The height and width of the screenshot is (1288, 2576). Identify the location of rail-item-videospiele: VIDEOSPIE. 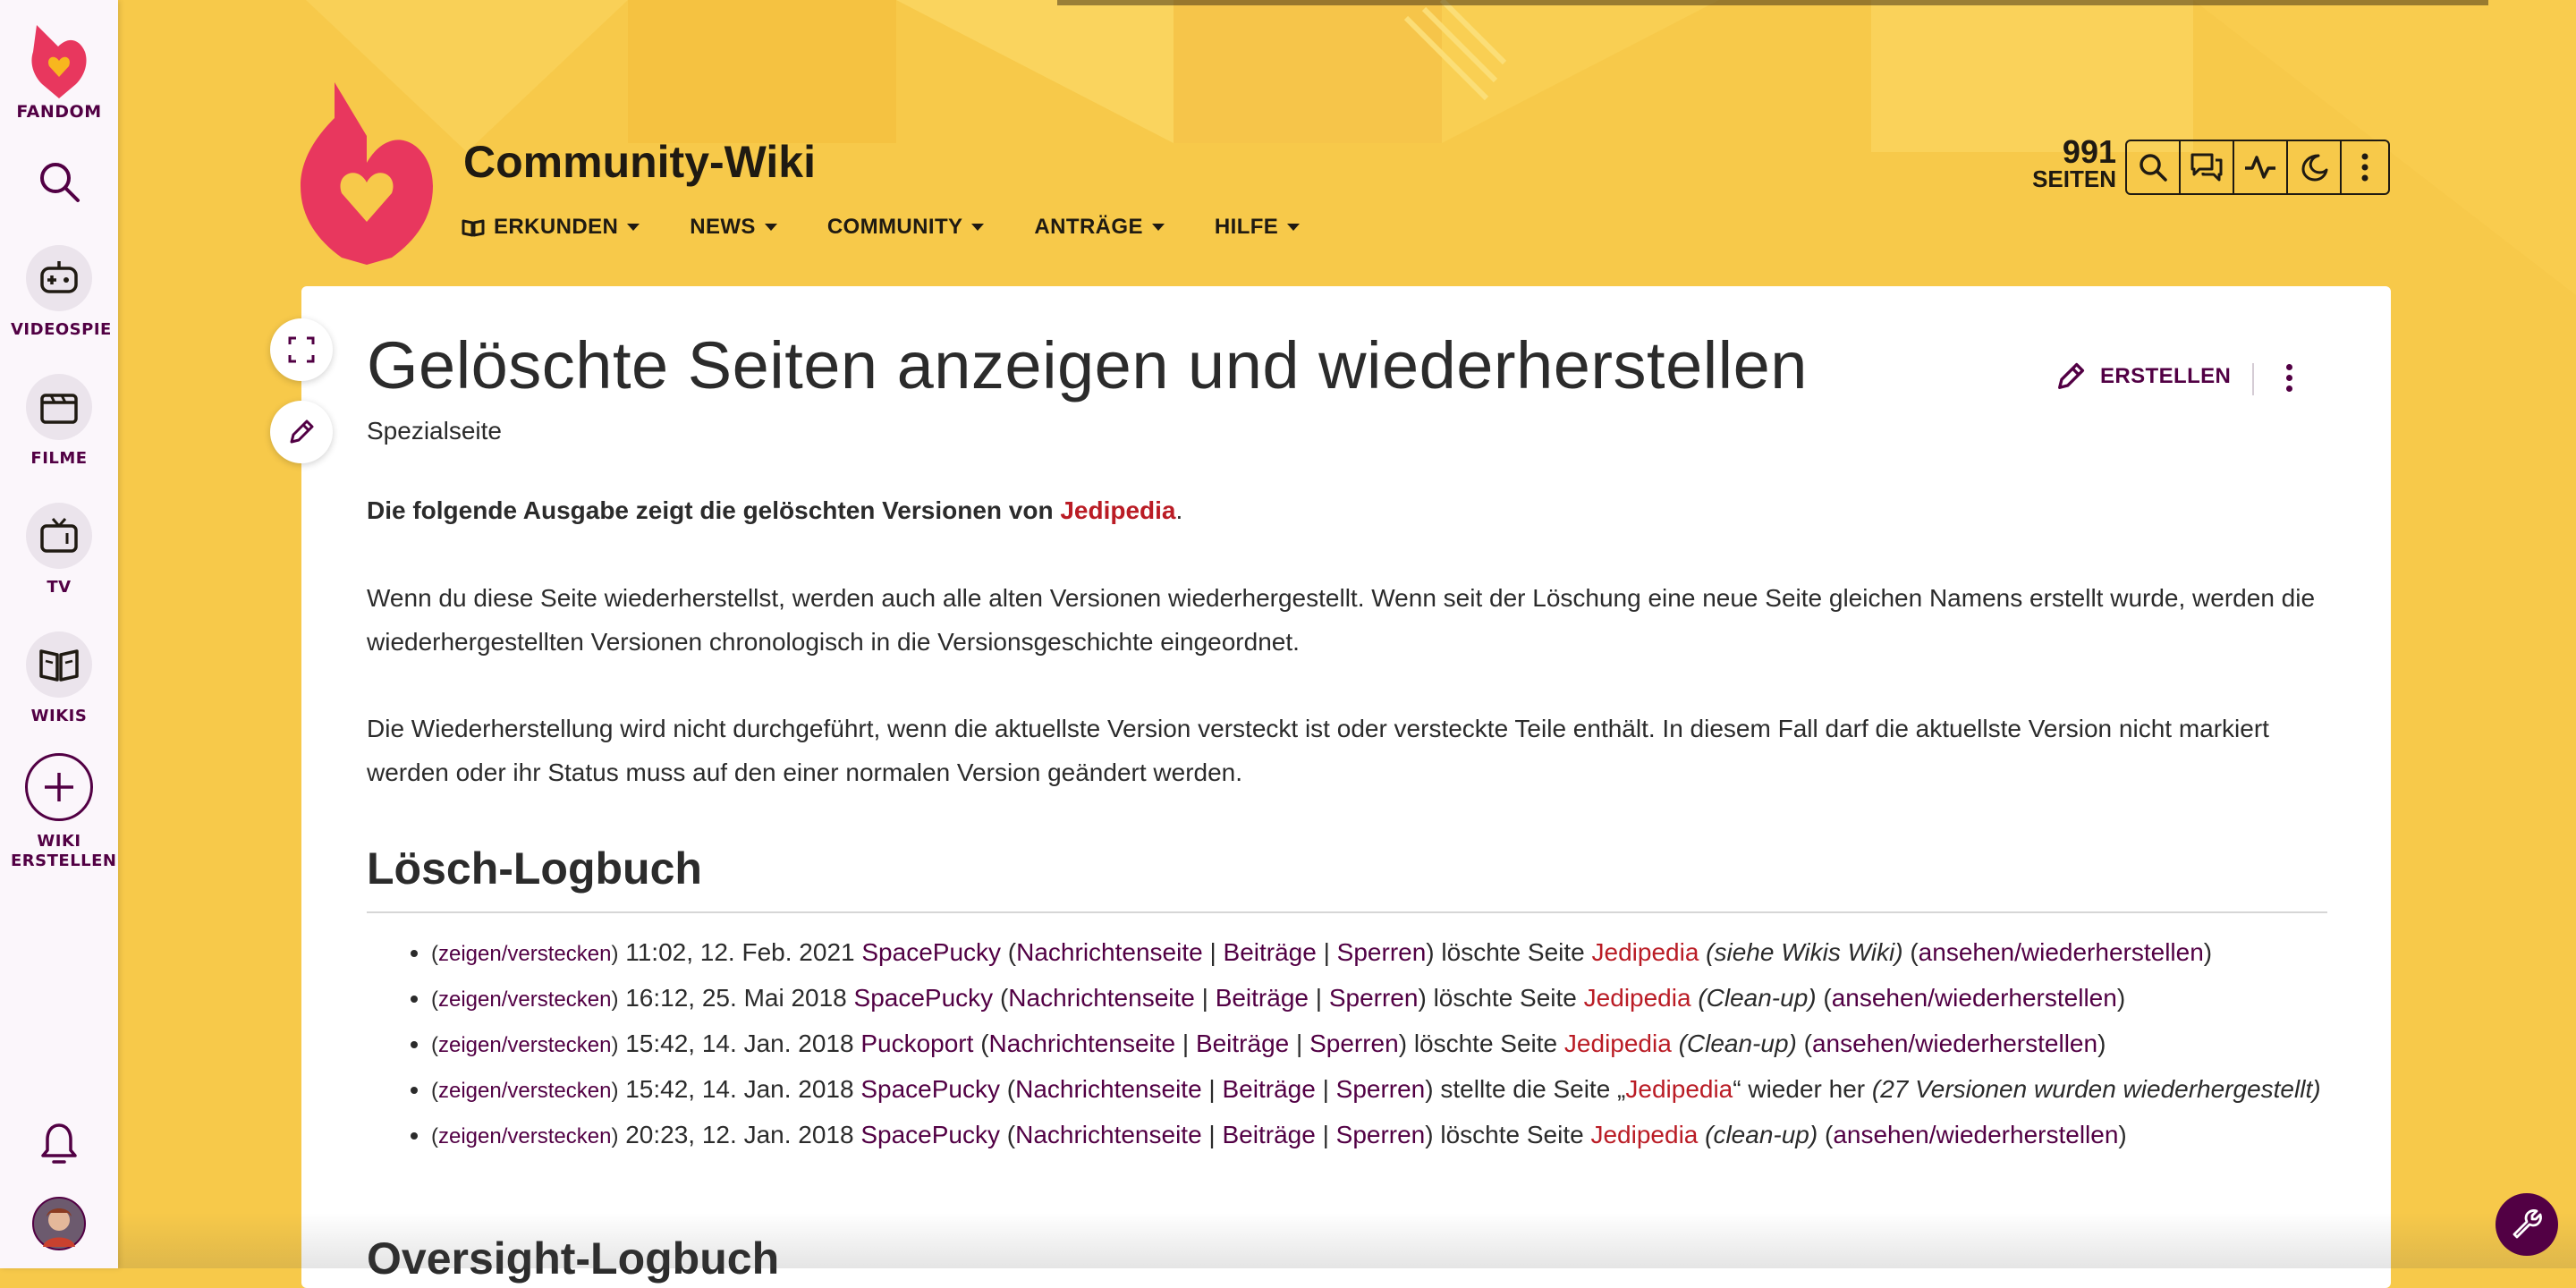
(59, 292).